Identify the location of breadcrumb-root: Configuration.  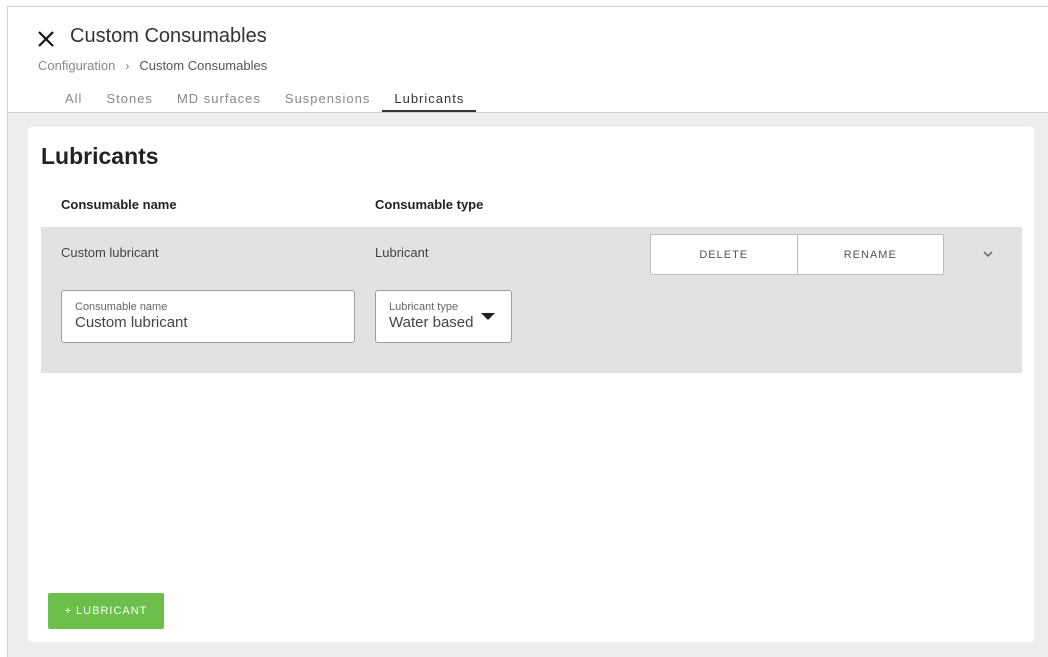
(76, 65).